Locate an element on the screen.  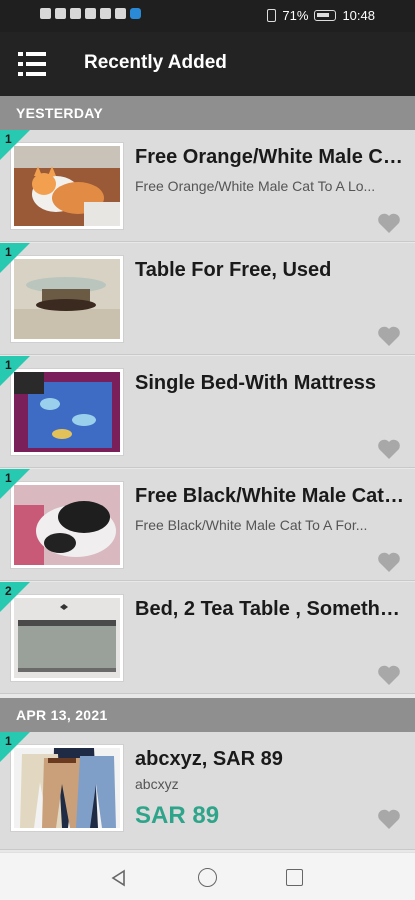
list-item: 1 Table For Free, Used is located at coordinates (207, 299).